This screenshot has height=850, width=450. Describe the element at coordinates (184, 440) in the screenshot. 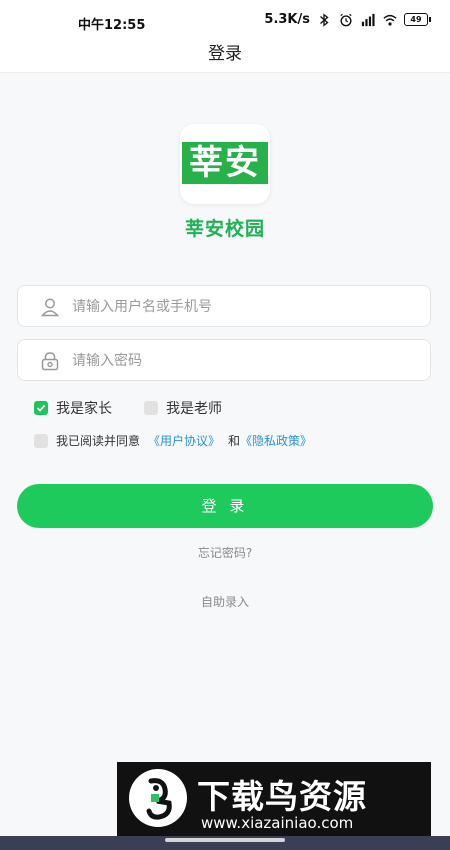

I see `user-agreement-link: 《用户协议》` at that location.